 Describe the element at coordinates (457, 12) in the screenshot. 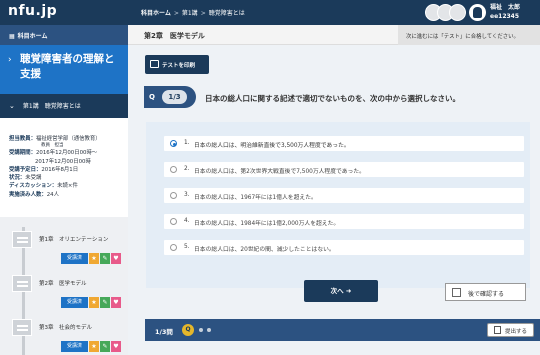

I see `shortcut-3-icon` at that location.